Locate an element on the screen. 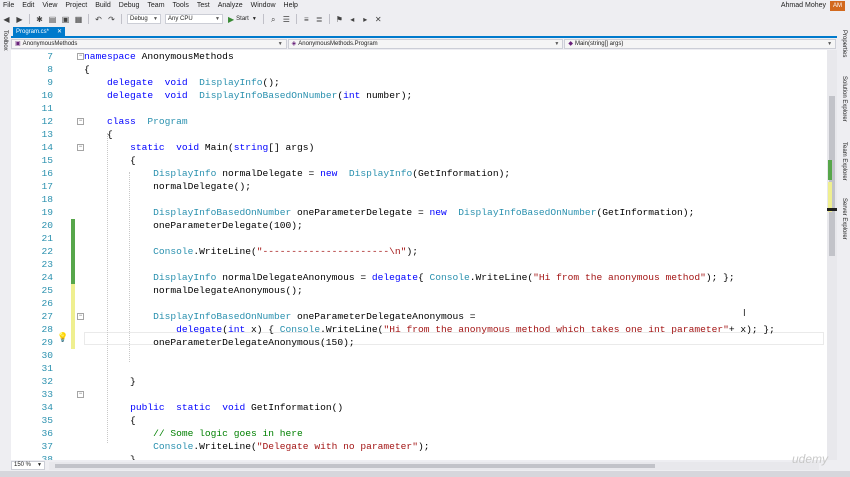  code-line: 18 is located at coordinates (419, 199).